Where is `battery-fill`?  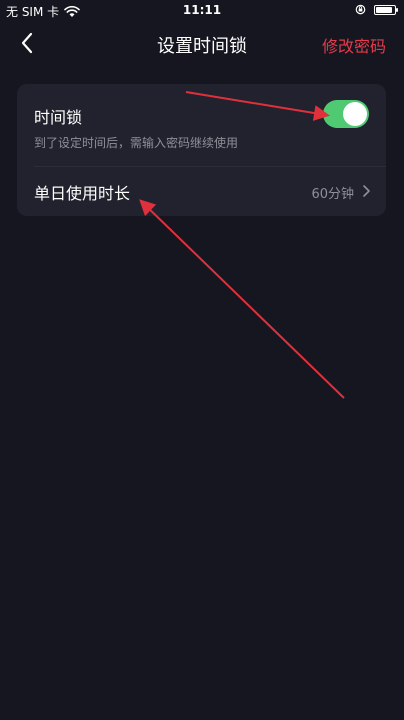 battery-fill is located at coordinates (384, 9).